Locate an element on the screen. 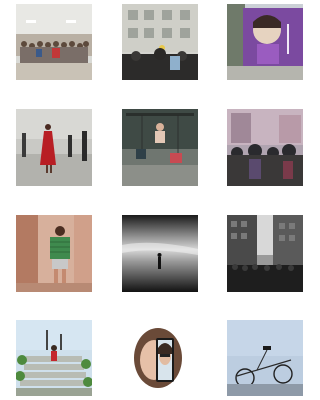 Image resolution: width=320 pixels, height=400 pixels. photo-playground-swings-image is located at coordinates (160, 147).